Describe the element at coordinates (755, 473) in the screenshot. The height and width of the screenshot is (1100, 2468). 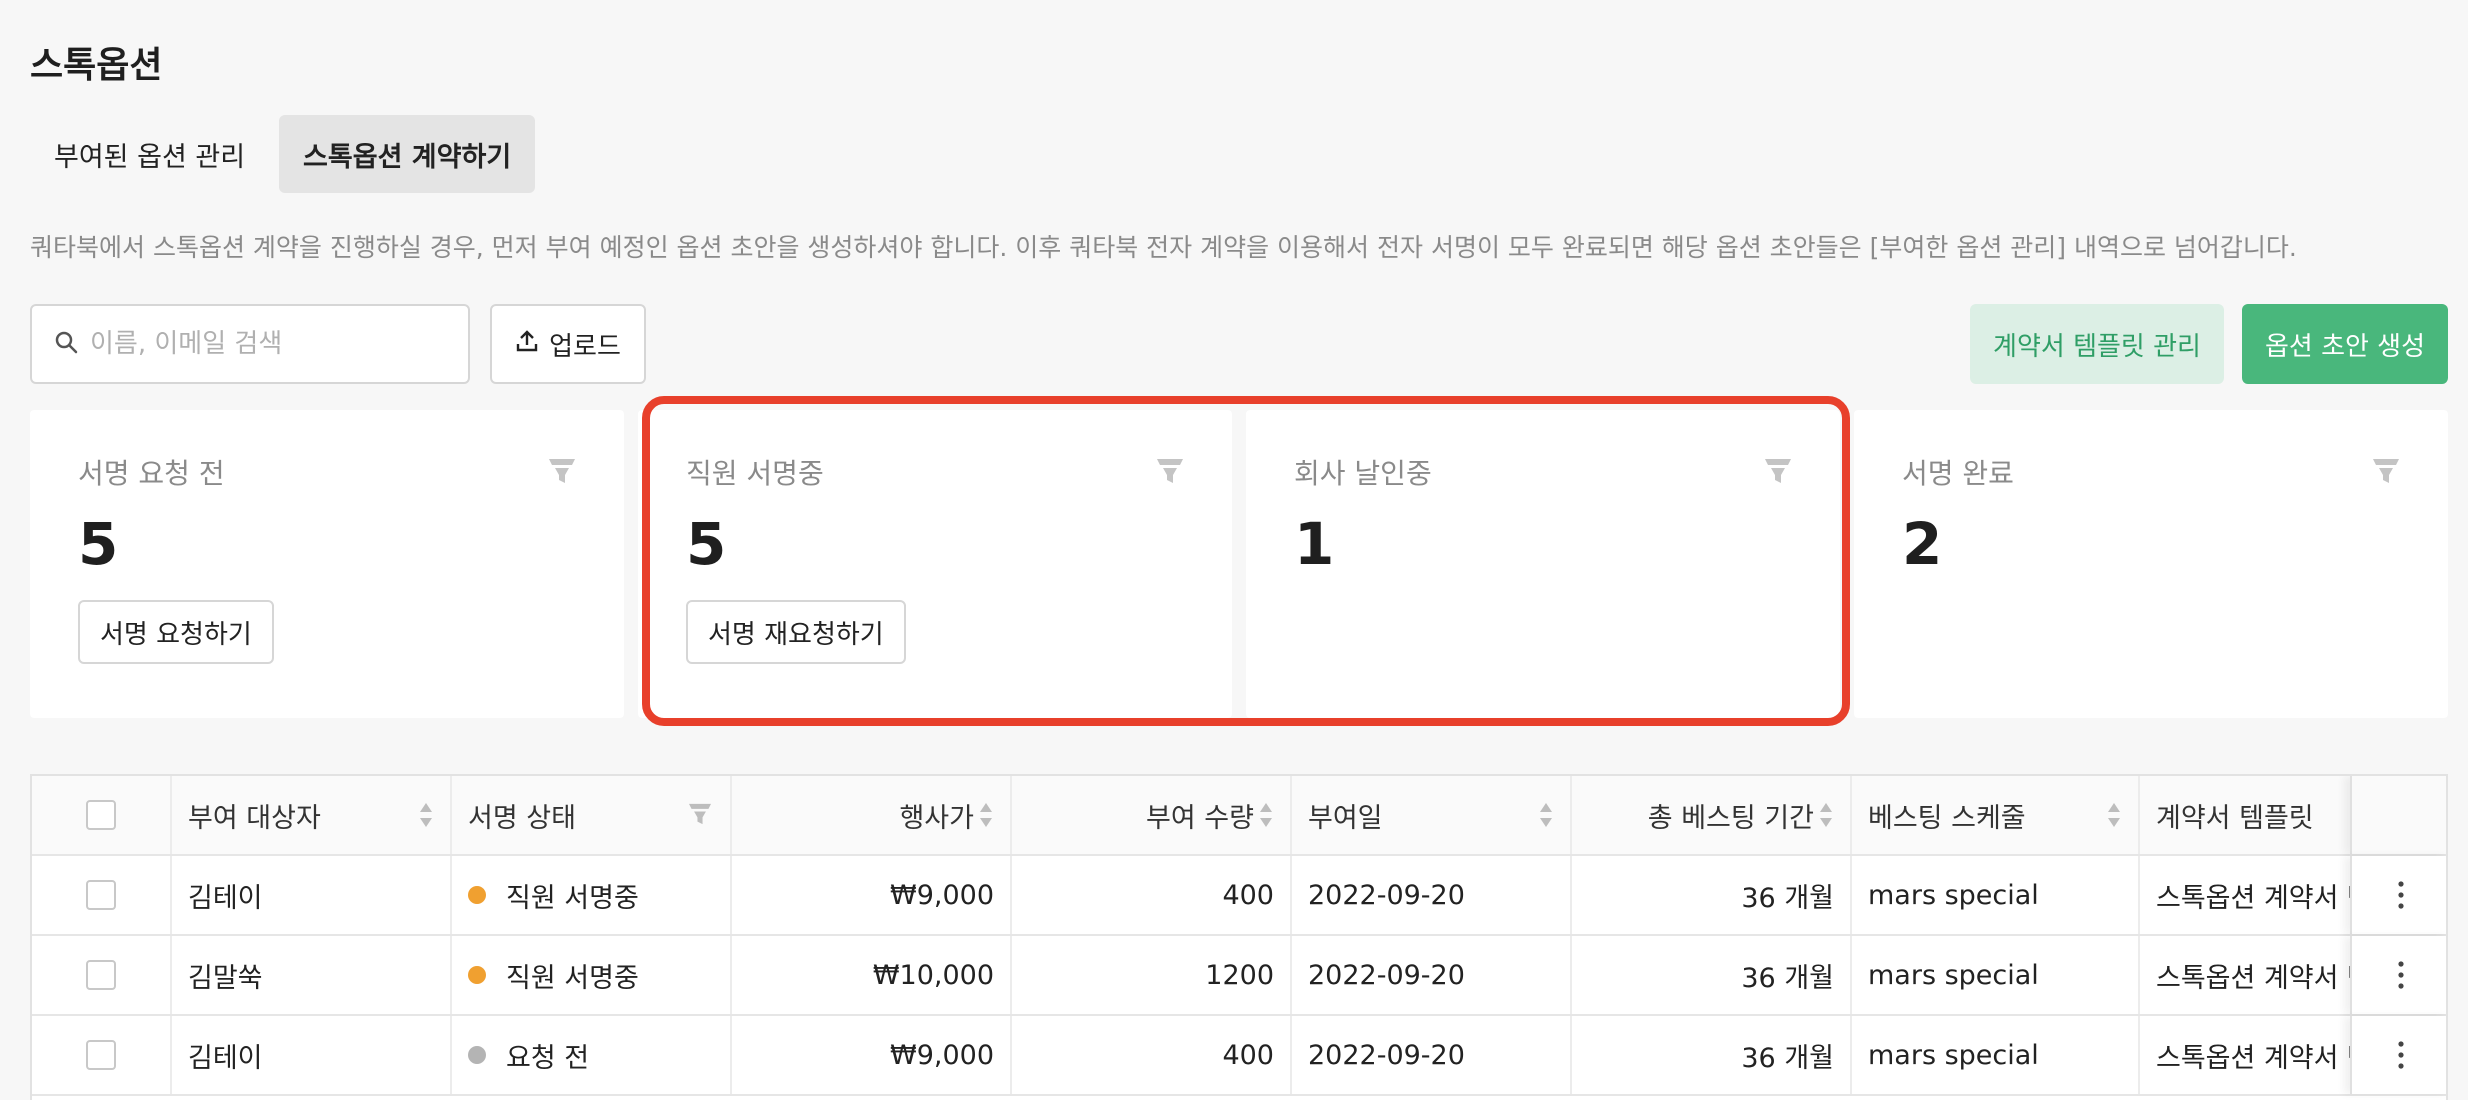
I see `card-label: 직원 서명중` at that location.